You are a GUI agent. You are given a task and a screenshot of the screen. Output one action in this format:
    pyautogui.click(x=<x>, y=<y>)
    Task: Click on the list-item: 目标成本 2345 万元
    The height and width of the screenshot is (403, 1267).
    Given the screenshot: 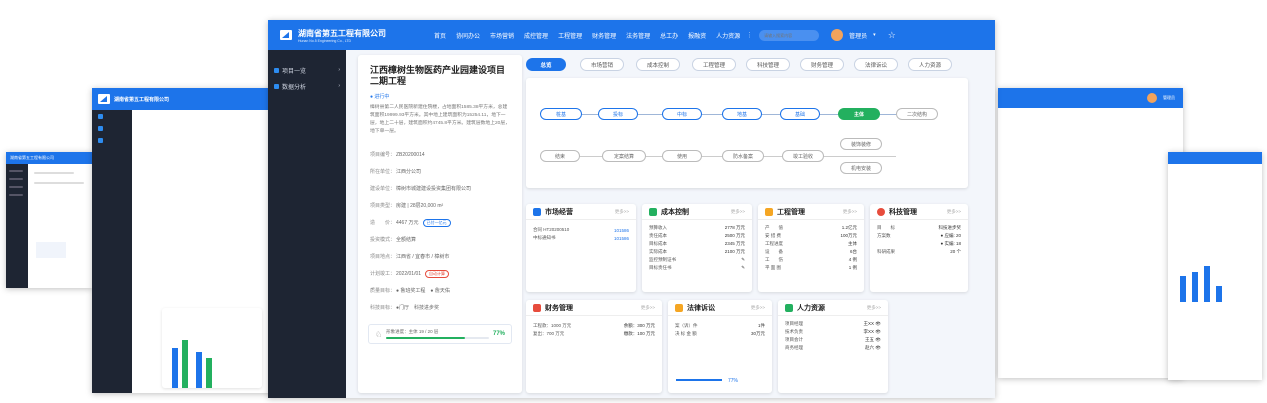 What is the action you would take?
    pyautogui.click(x=697, y=243)
    